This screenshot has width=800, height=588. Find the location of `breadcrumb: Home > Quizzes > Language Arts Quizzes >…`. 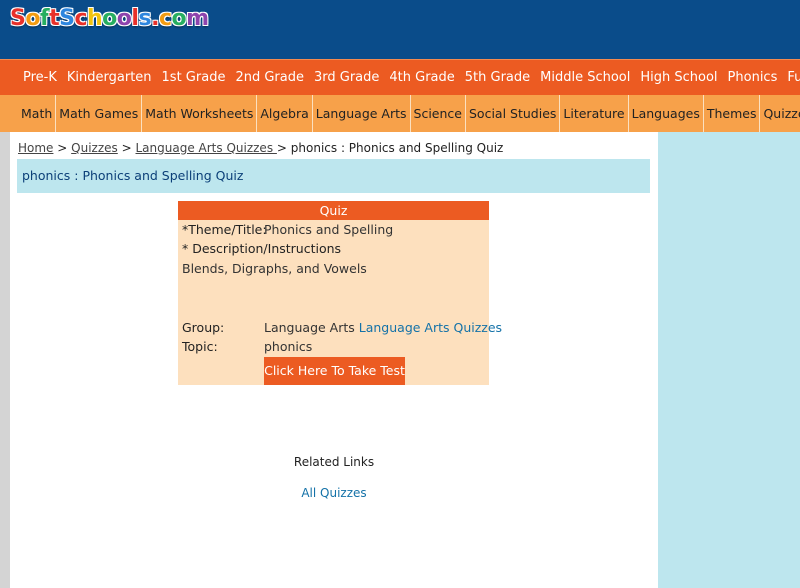

breadcrumb: Home > Quizzes > Language Arts Quizzes >… is located at coordinates (260, 148).